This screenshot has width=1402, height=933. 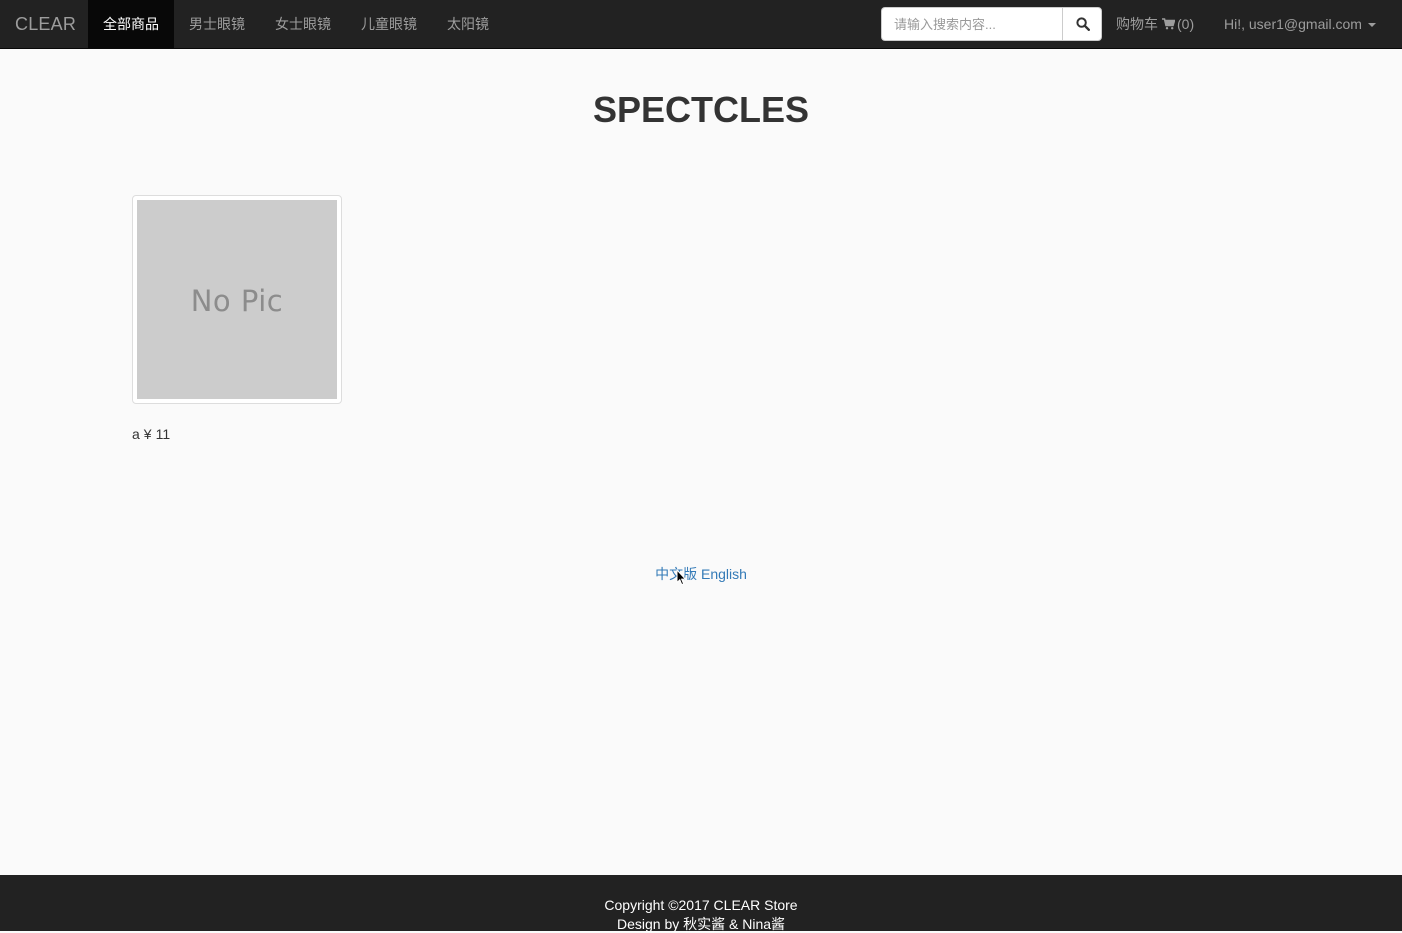 I want to click on search-form, so click(x=991, y=24).